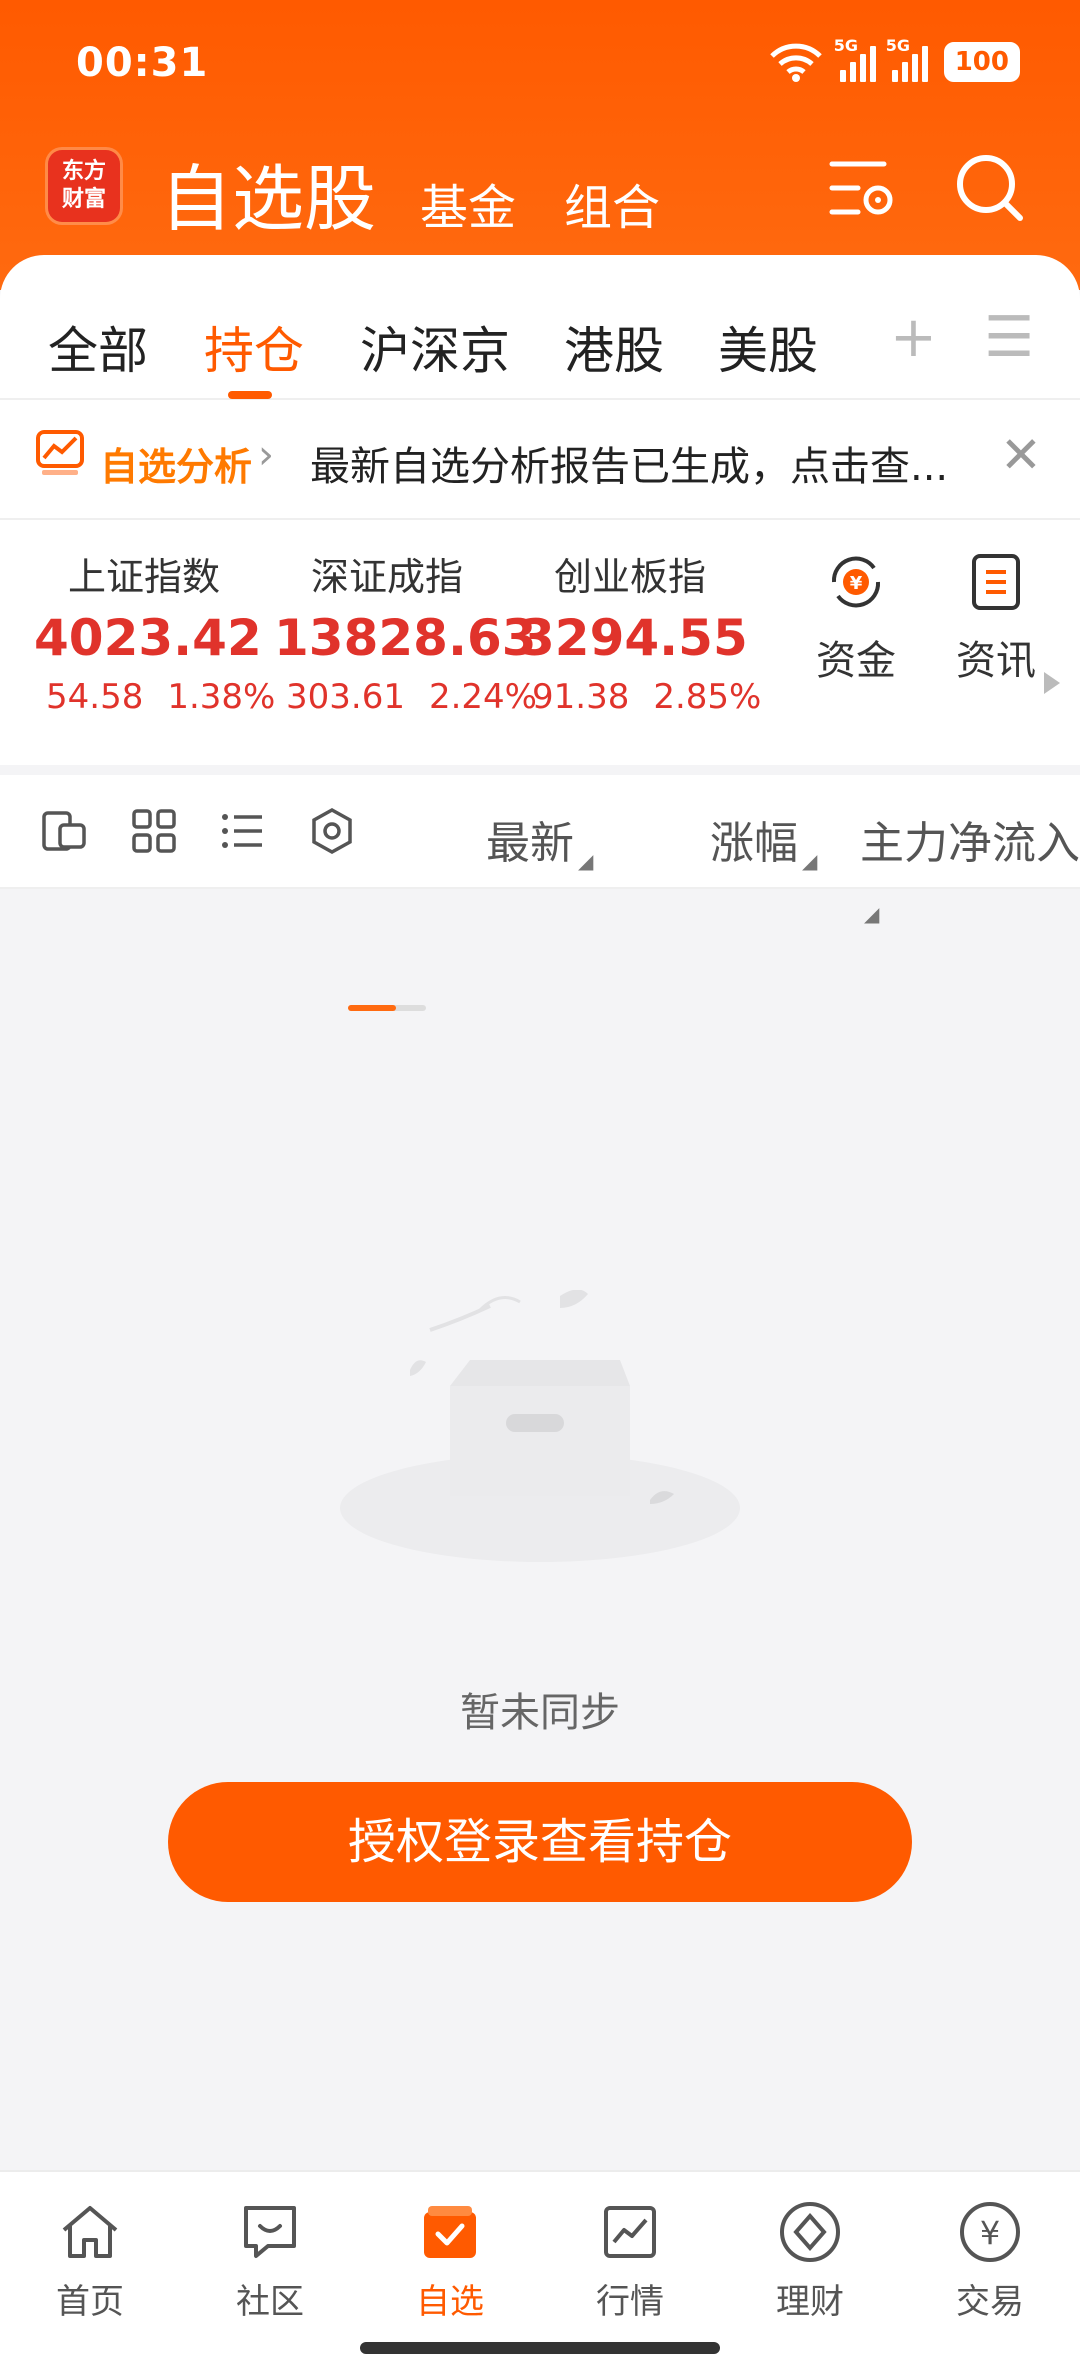 Image resolution: width=1080 pixels, height=2376 pixels. I want to click on status-time: 00:31, so click(142, 63).